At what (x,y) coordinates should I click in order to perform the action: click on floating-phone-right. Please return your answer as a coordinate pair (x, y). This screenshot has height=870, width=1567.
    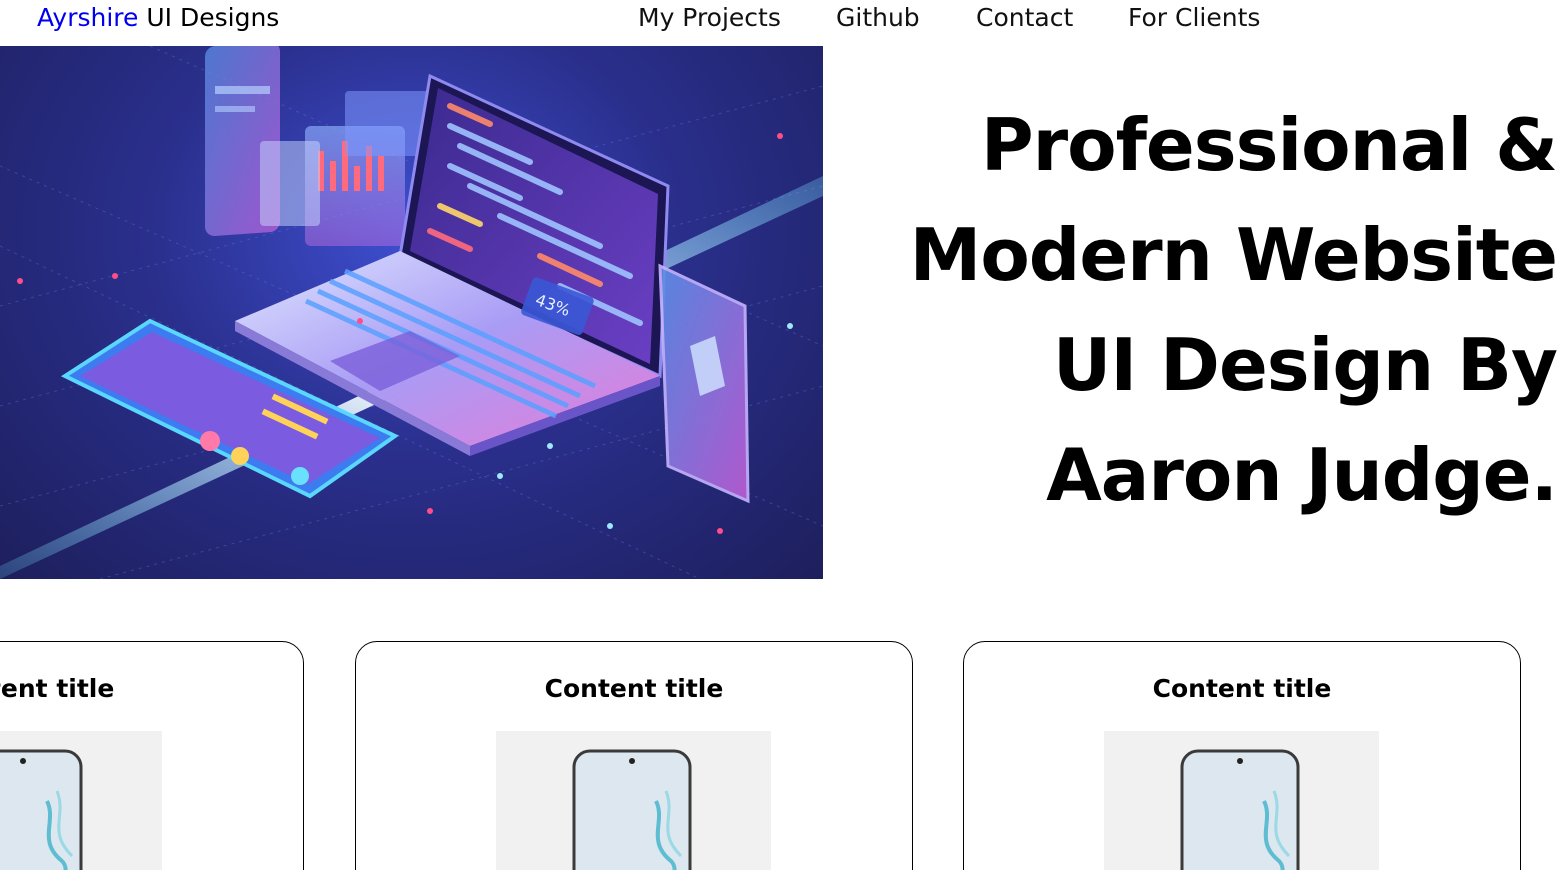
    Looking at the image, I should click on (704, 383).